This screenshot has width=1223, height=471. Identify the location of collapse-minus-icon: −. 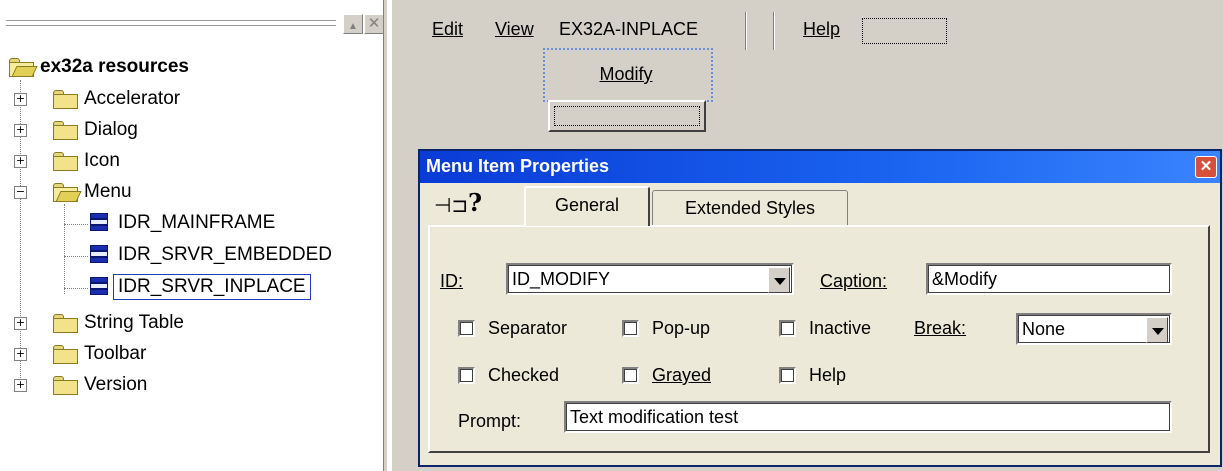
(20, 192).